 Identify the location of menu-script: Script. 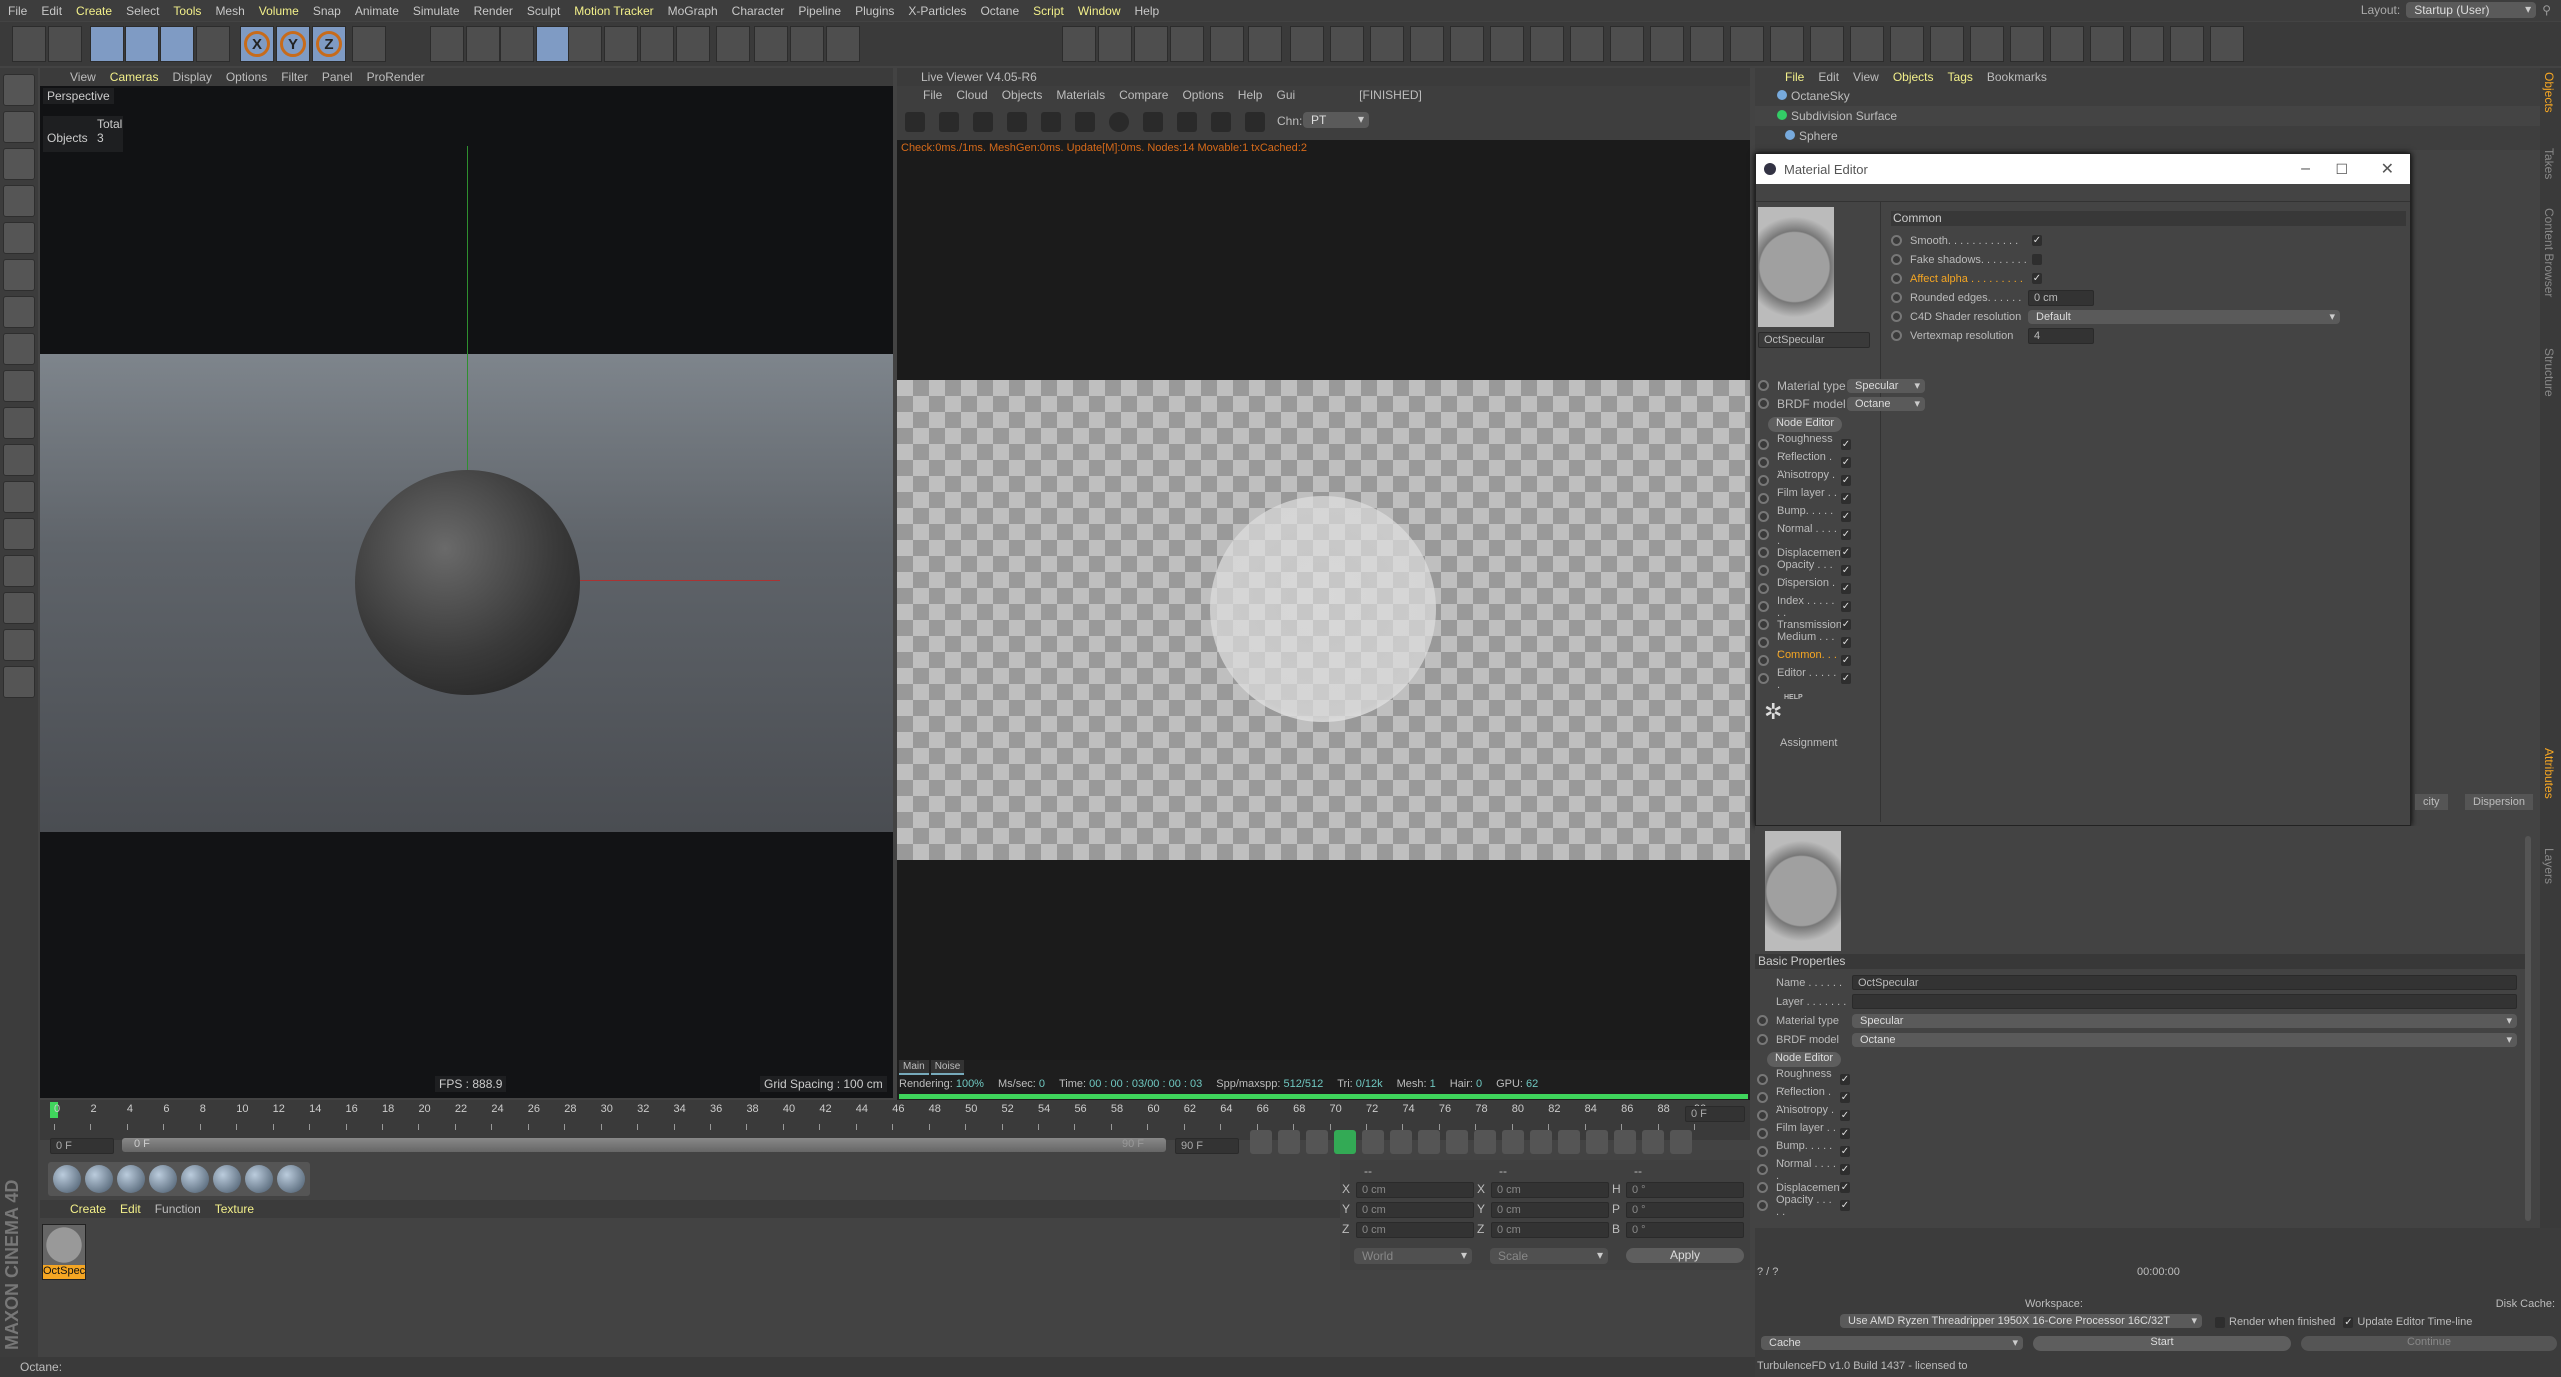
(1048, 11).